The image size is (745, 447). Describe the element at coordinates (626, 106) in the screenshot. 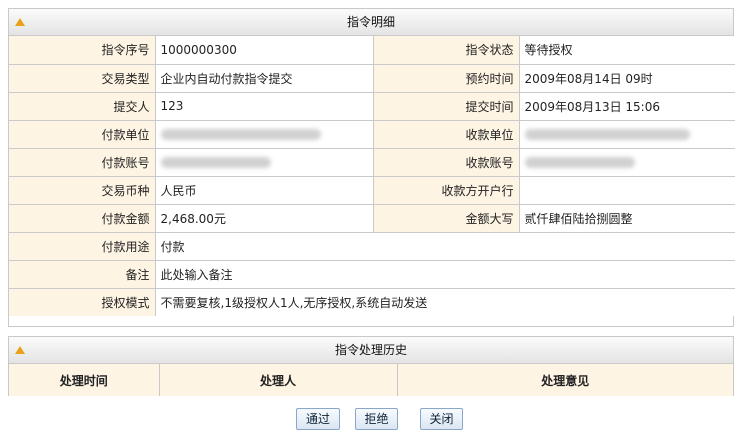

I see `value-submit-time: 2009年08月13日 15:06` at that location.